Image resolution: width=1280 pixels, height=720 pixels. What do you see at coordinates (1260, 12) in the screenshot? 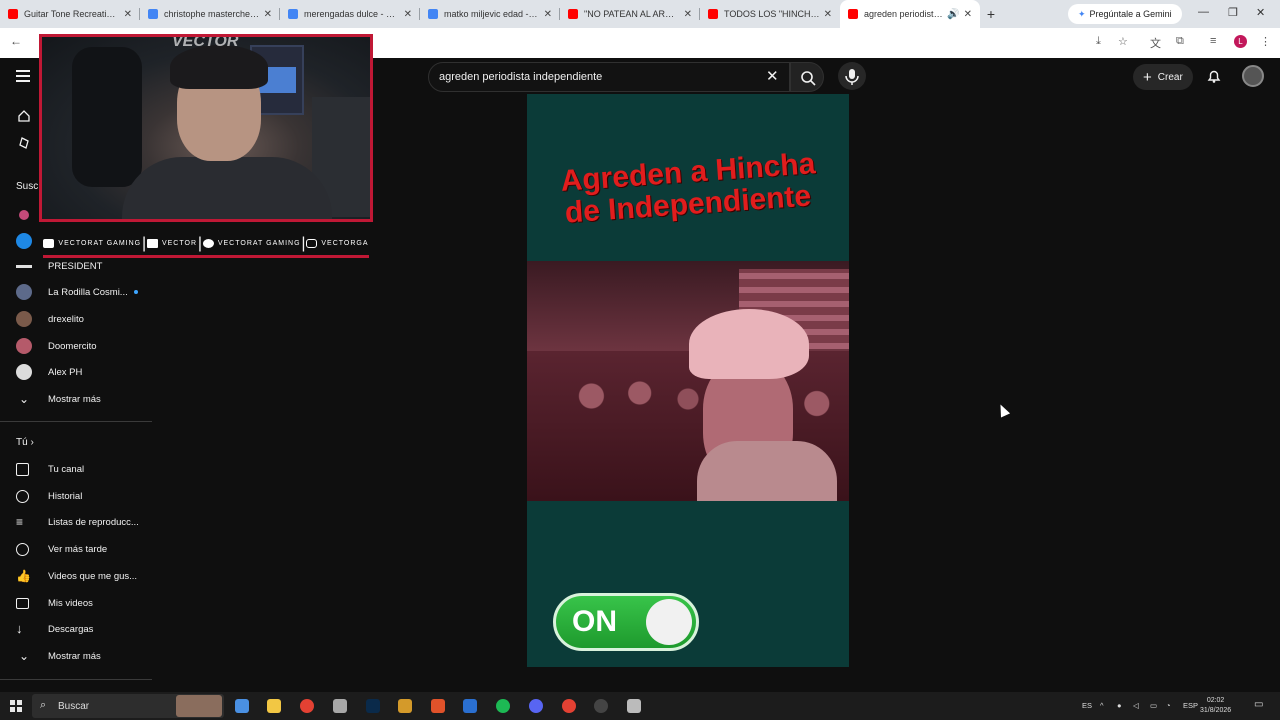
I see `close-window-button: ✕` at bounding box center [1260, 12].